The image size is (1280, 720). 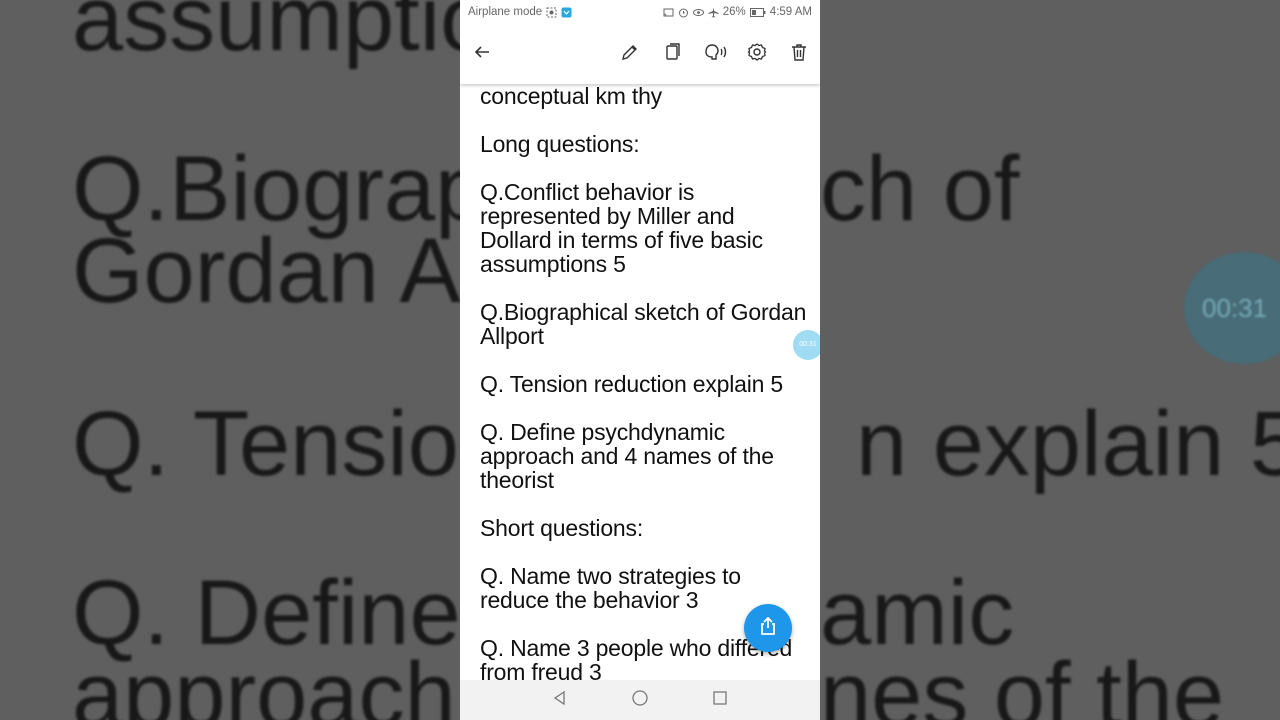 I want to click on triangle-back-icon, so click(x=560, y=700).